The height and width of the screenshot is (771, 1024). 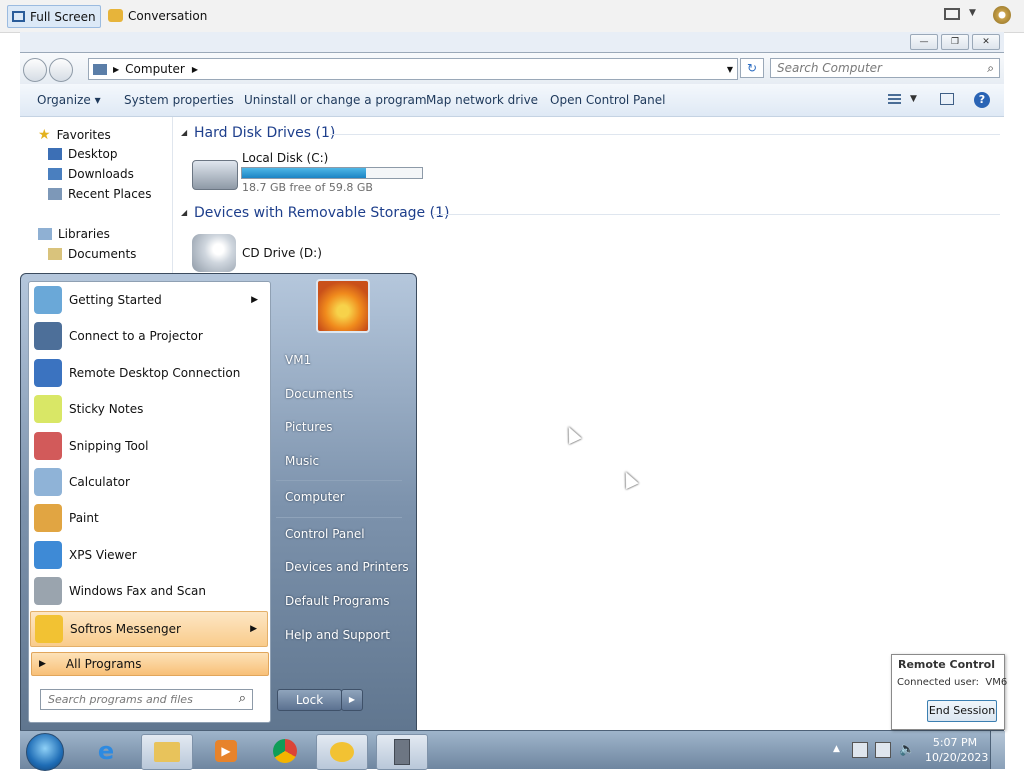 What do you see at coordinates (924, 42) in the screenshot?
I see `minimize-button: —` at bounding box center [924, 42].